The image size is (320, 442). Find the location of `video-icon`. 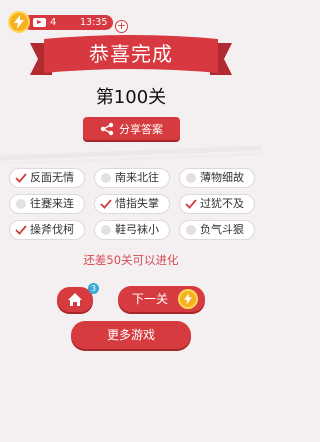

video-icon is located at coordinates (39, 22).